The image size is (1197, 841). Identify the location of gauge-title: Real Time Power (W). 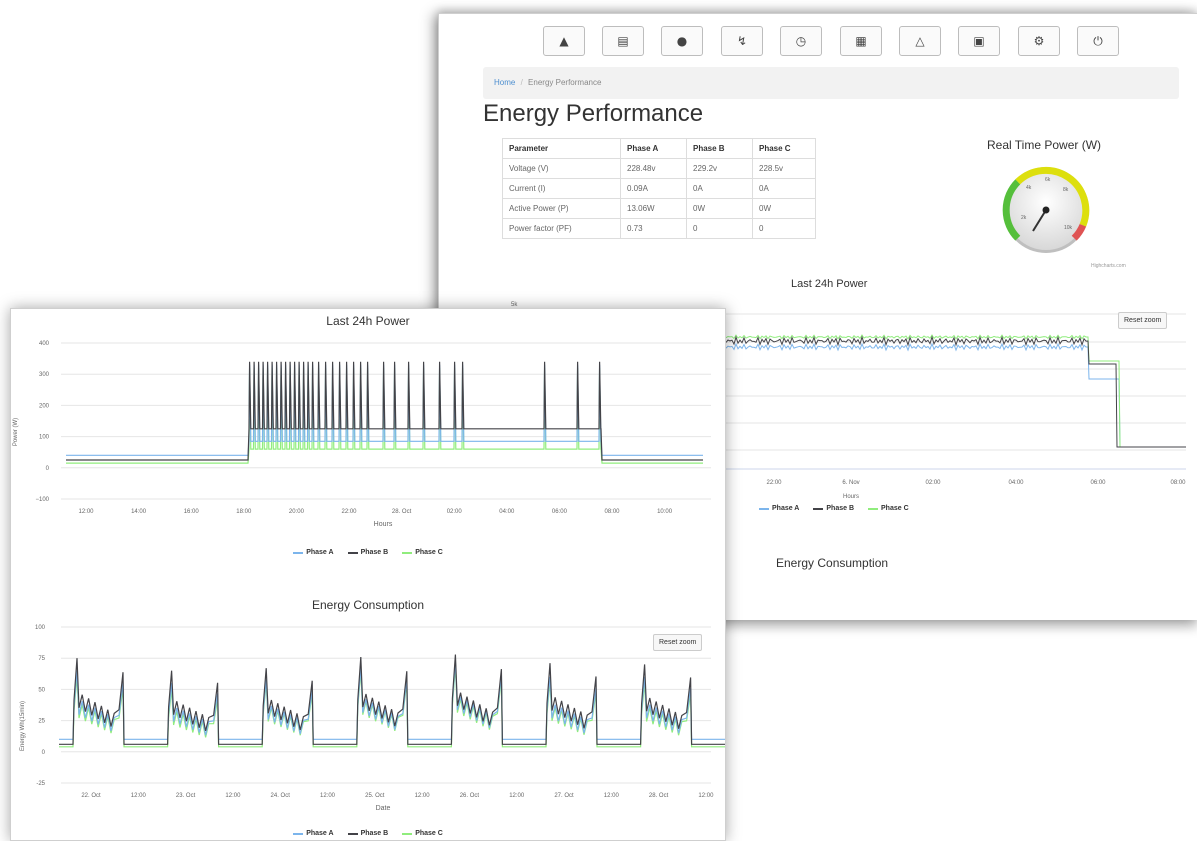
(1044, 145).